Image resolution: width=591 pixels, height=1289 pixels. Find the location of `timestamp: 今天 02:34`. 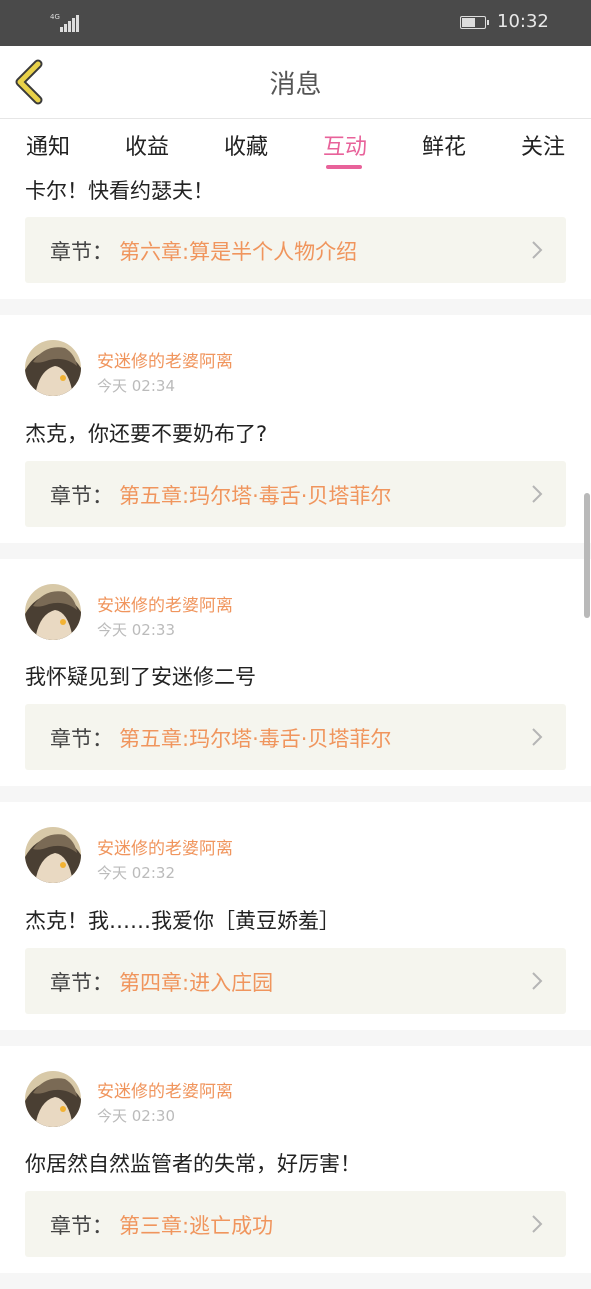

timestamp: 今天 02:34 is located at coordinates (136, 386).